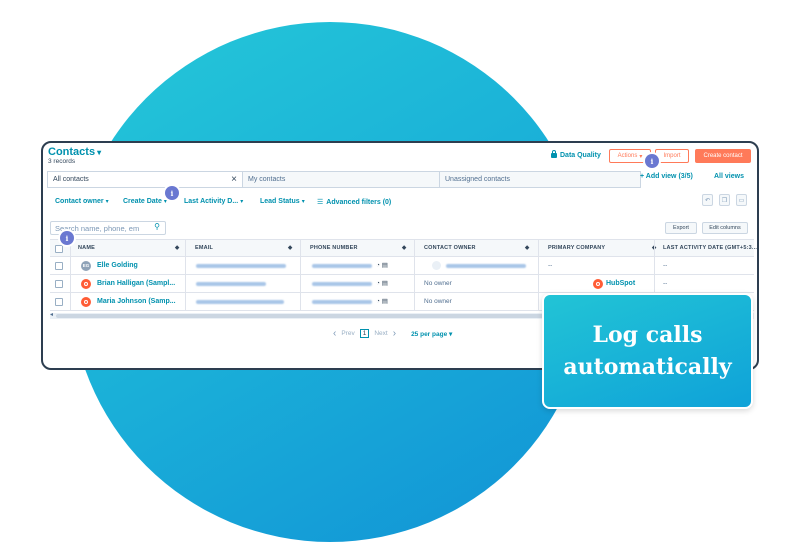  Describe the element at coordinates (145, 201) in the screenshot. I see `filter-create-date: Create Date ▾` at that location.